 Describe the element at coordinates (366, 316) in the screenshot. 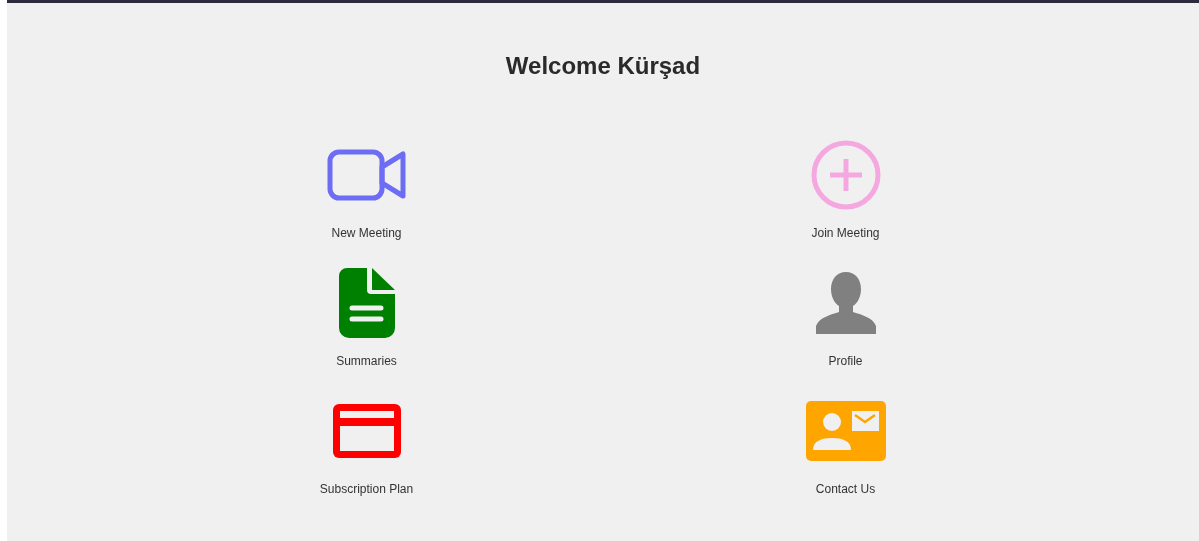

I see `menu-tile-button: Summaries` at that location.